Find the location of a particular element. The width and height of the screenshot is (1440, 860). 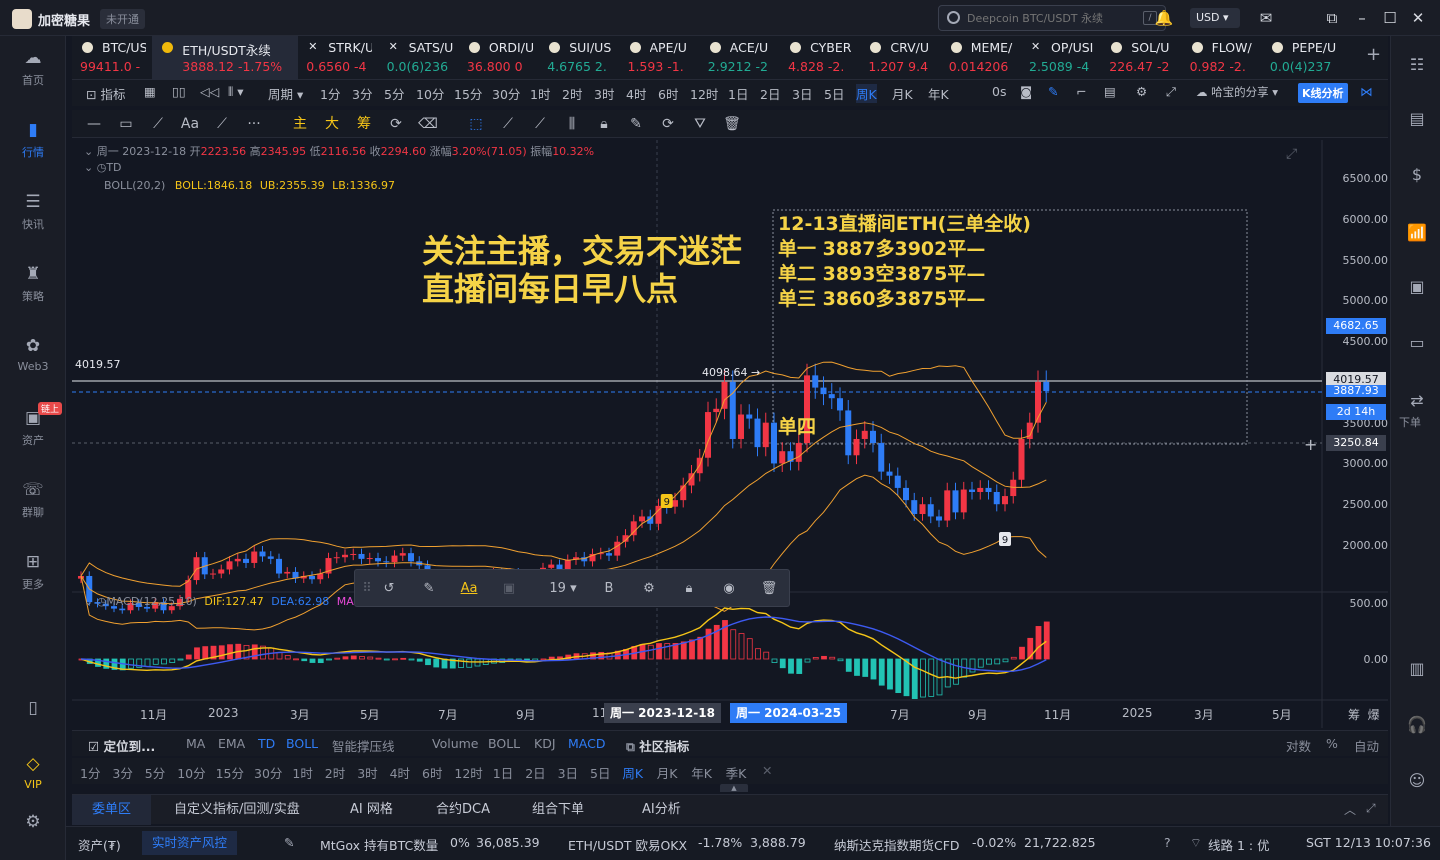

search-box: / is located at coordinates (1052, 18).